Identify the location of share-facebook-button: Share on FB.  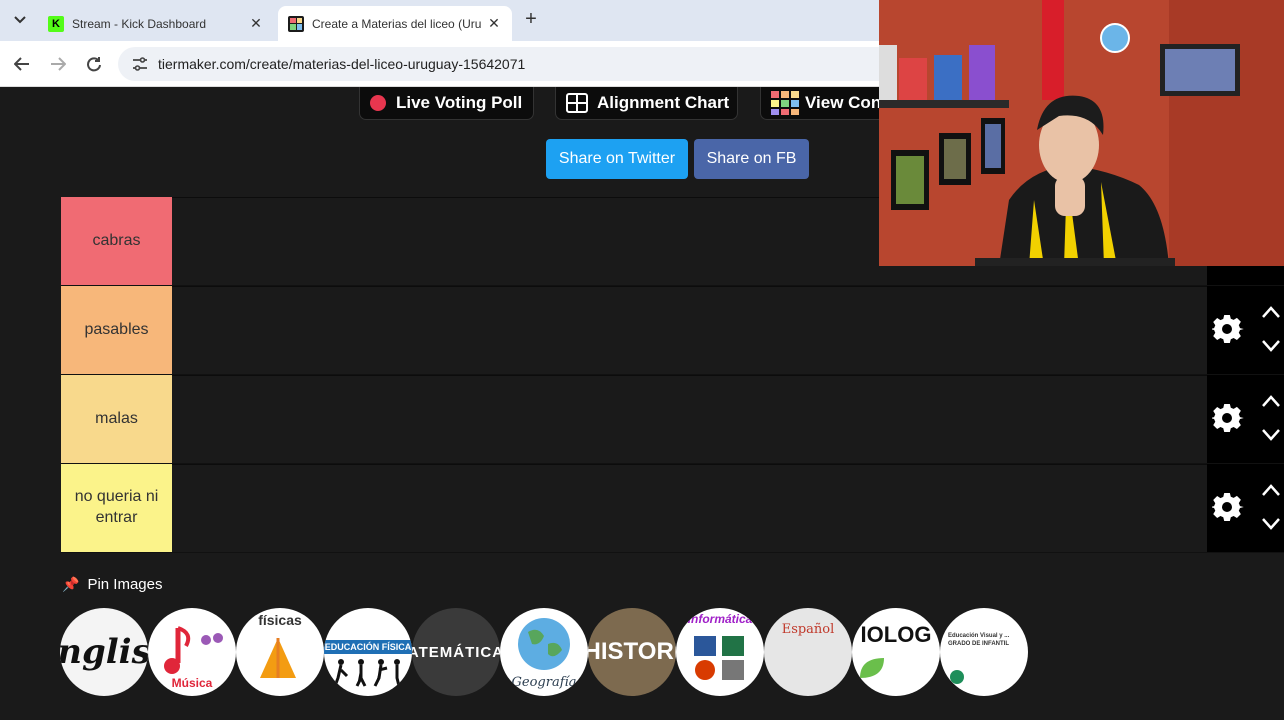
(751, 159).